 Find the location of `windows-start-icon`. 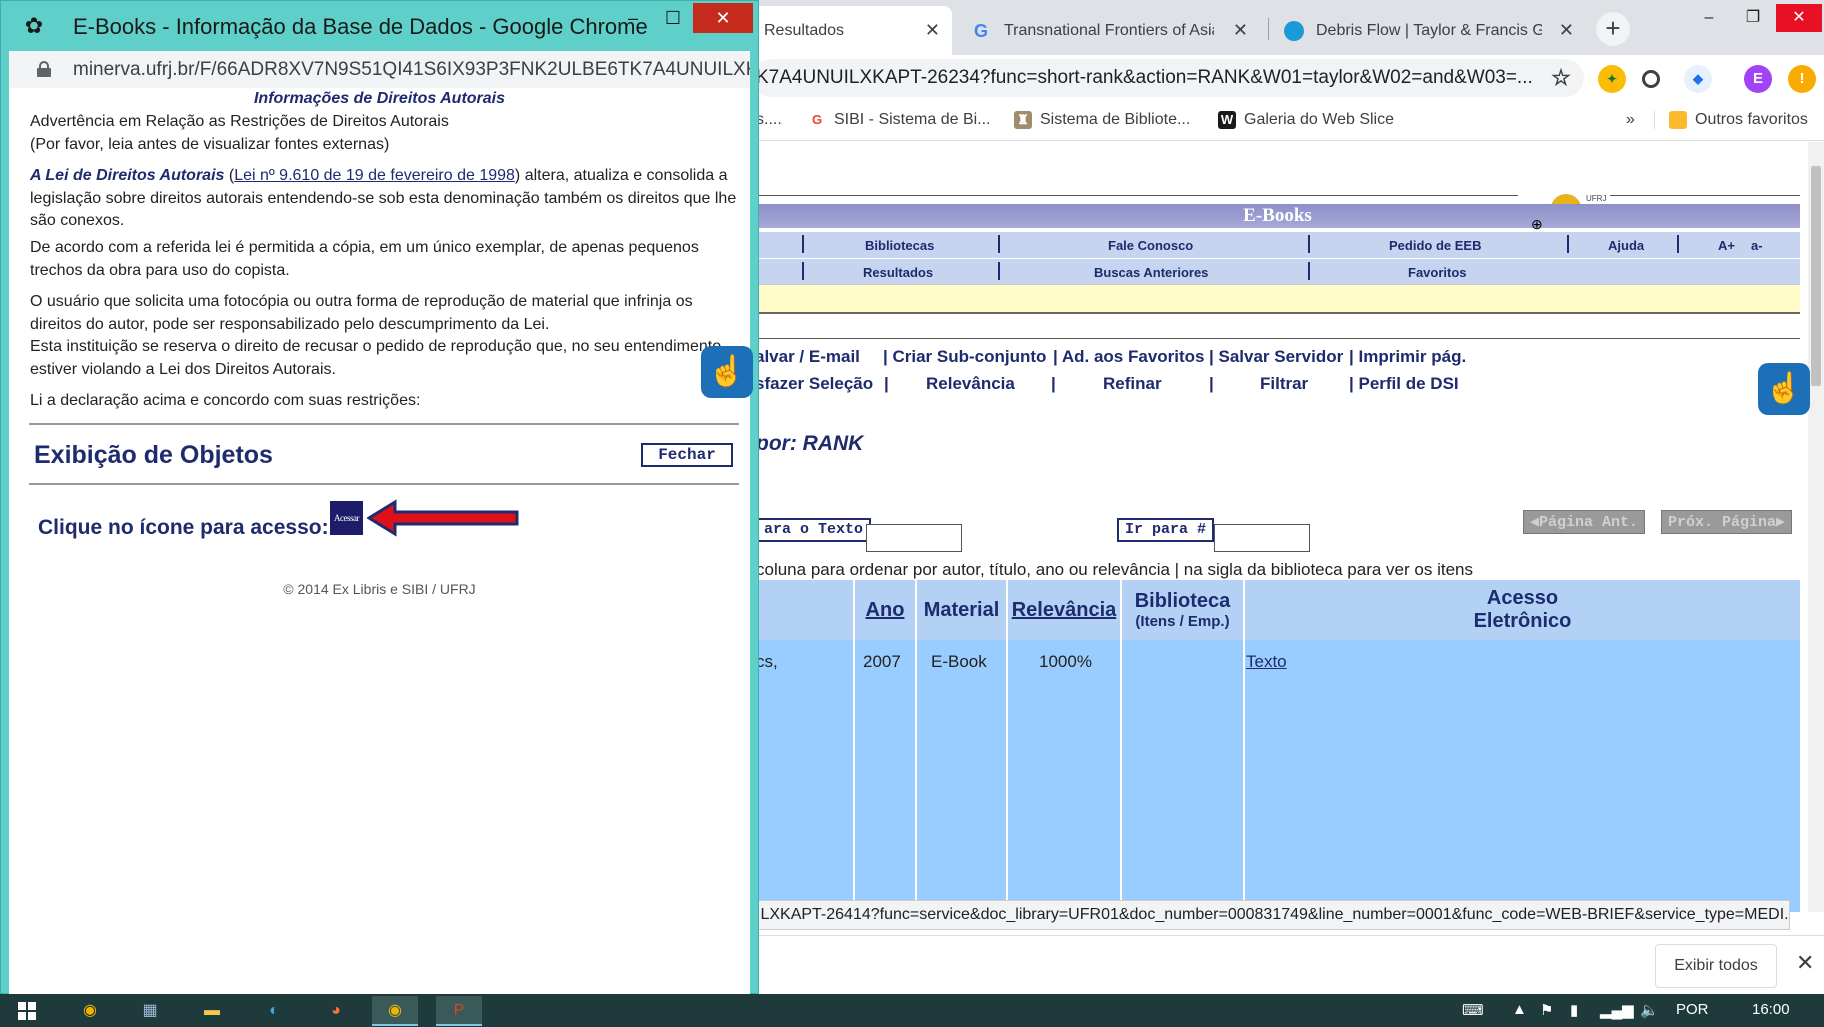

windows-start-icon is located at coordinates (27, 1011).